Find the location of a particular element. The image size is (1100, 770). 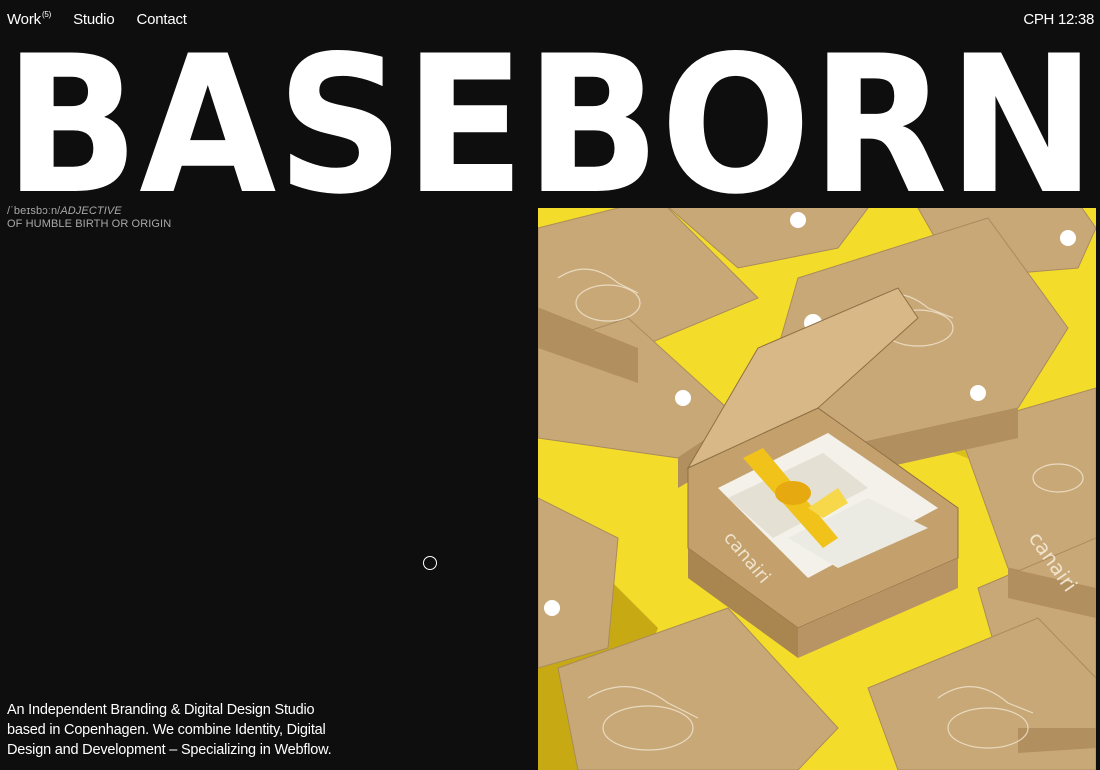

work-count: (5) is located at coordinates (46, 14).